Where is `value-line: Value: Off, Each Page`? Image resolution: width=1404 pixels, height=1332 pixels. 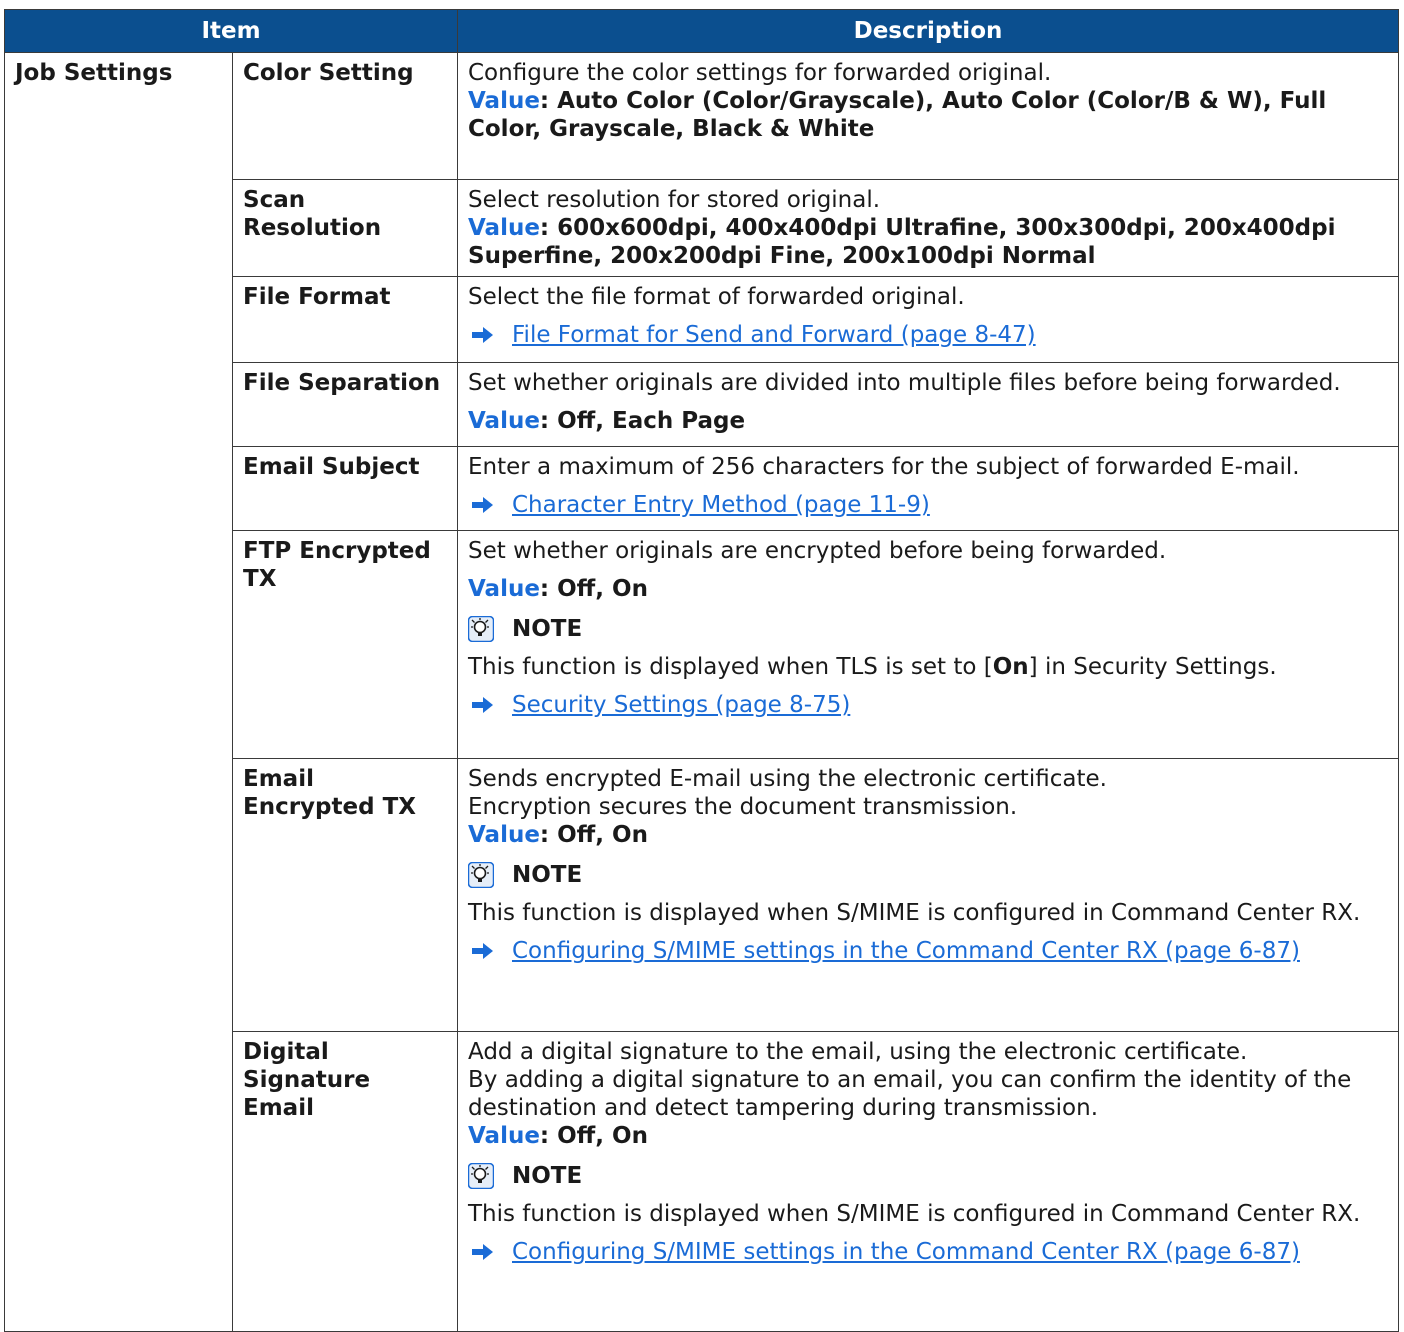
value-line: Value: Off, Each Page is located at coordinates (928, 421).